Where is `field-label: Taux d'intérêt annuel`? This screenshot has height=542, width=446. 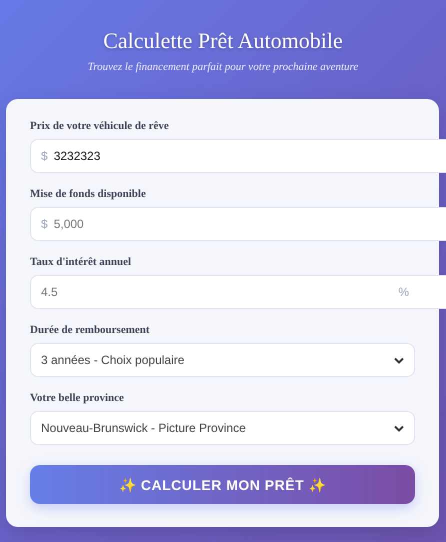 field-label: Taux d'intérêt annuel is located at coordinates (81, 262).